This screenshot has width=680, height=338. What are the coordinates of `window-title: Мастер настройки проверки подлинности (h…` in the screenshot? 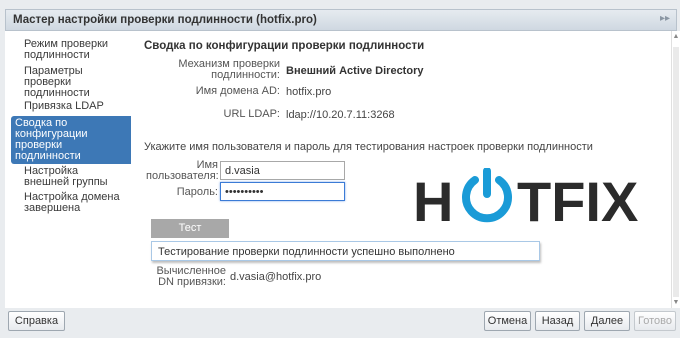 It's located at (165, 20).